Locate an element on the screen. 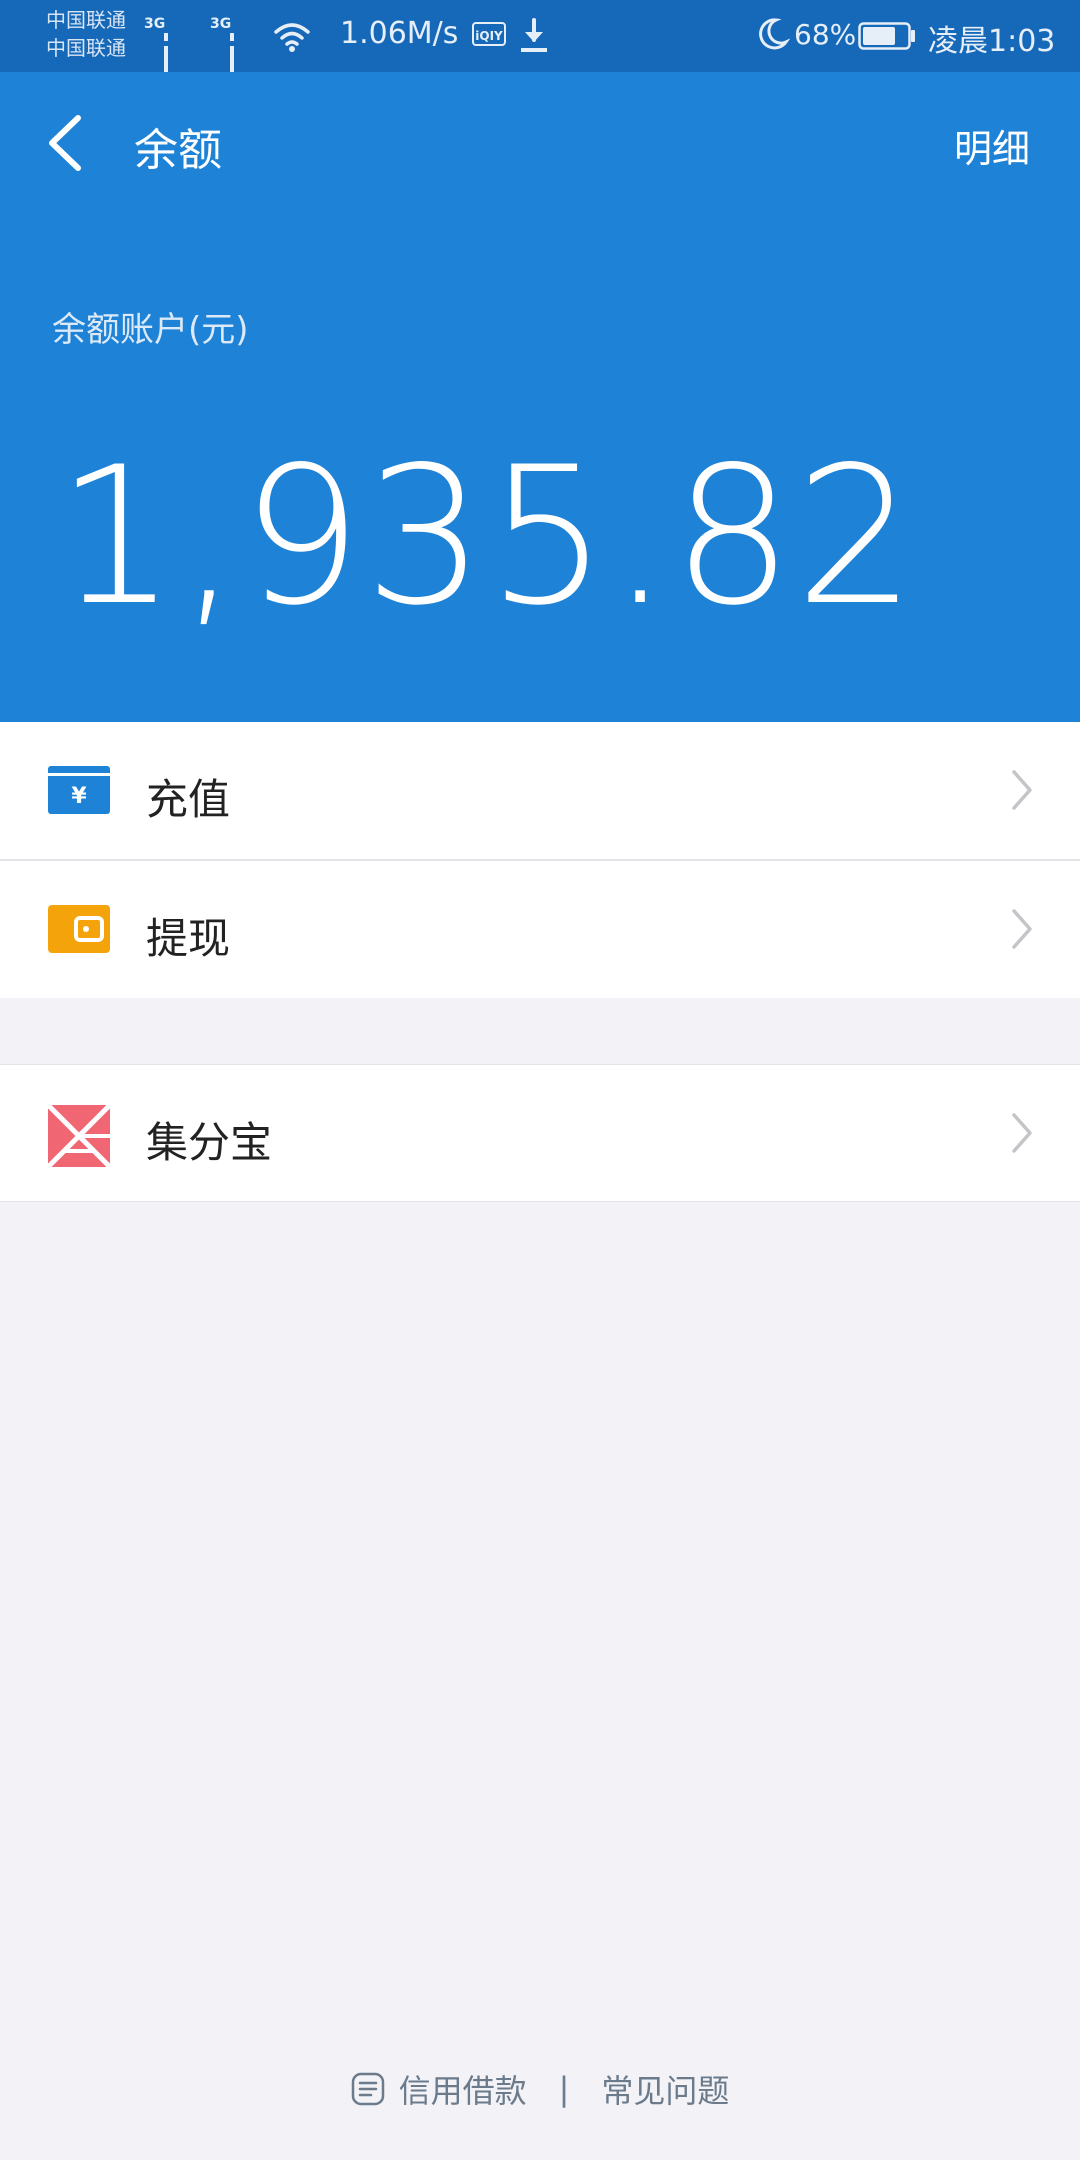  back-icon is located at coordinates (64, 143).